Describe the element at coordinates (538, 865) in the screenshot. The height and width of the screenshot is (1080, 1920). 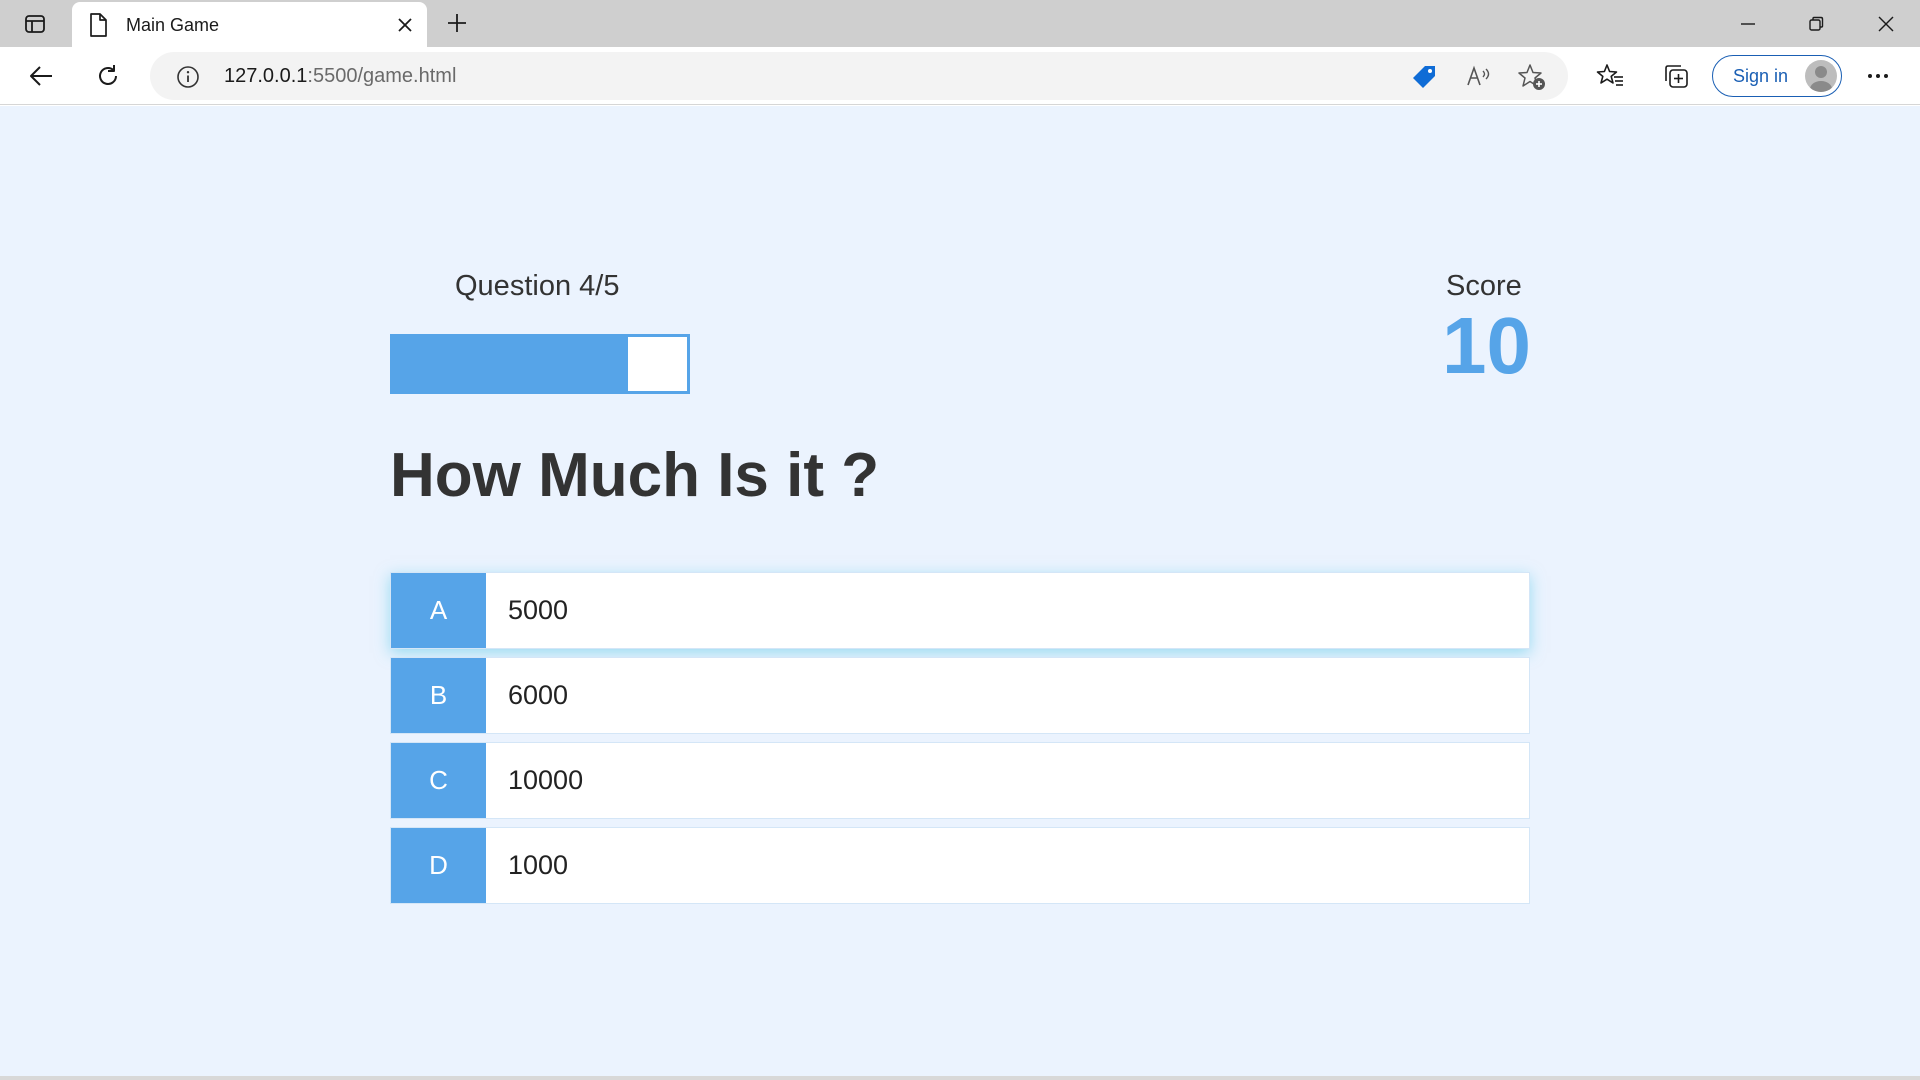
I see `choice-text: 1000` at that location.